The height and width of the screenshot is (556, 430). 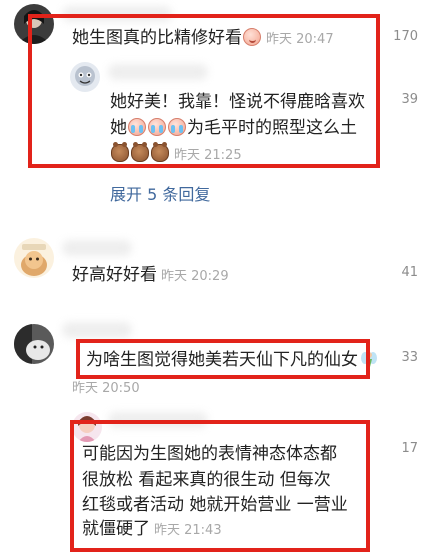 What do you see at coordinates (409, 357) in the screenshot?
I see `comment-3-like-count: 33` at bounding box center [409, 357].